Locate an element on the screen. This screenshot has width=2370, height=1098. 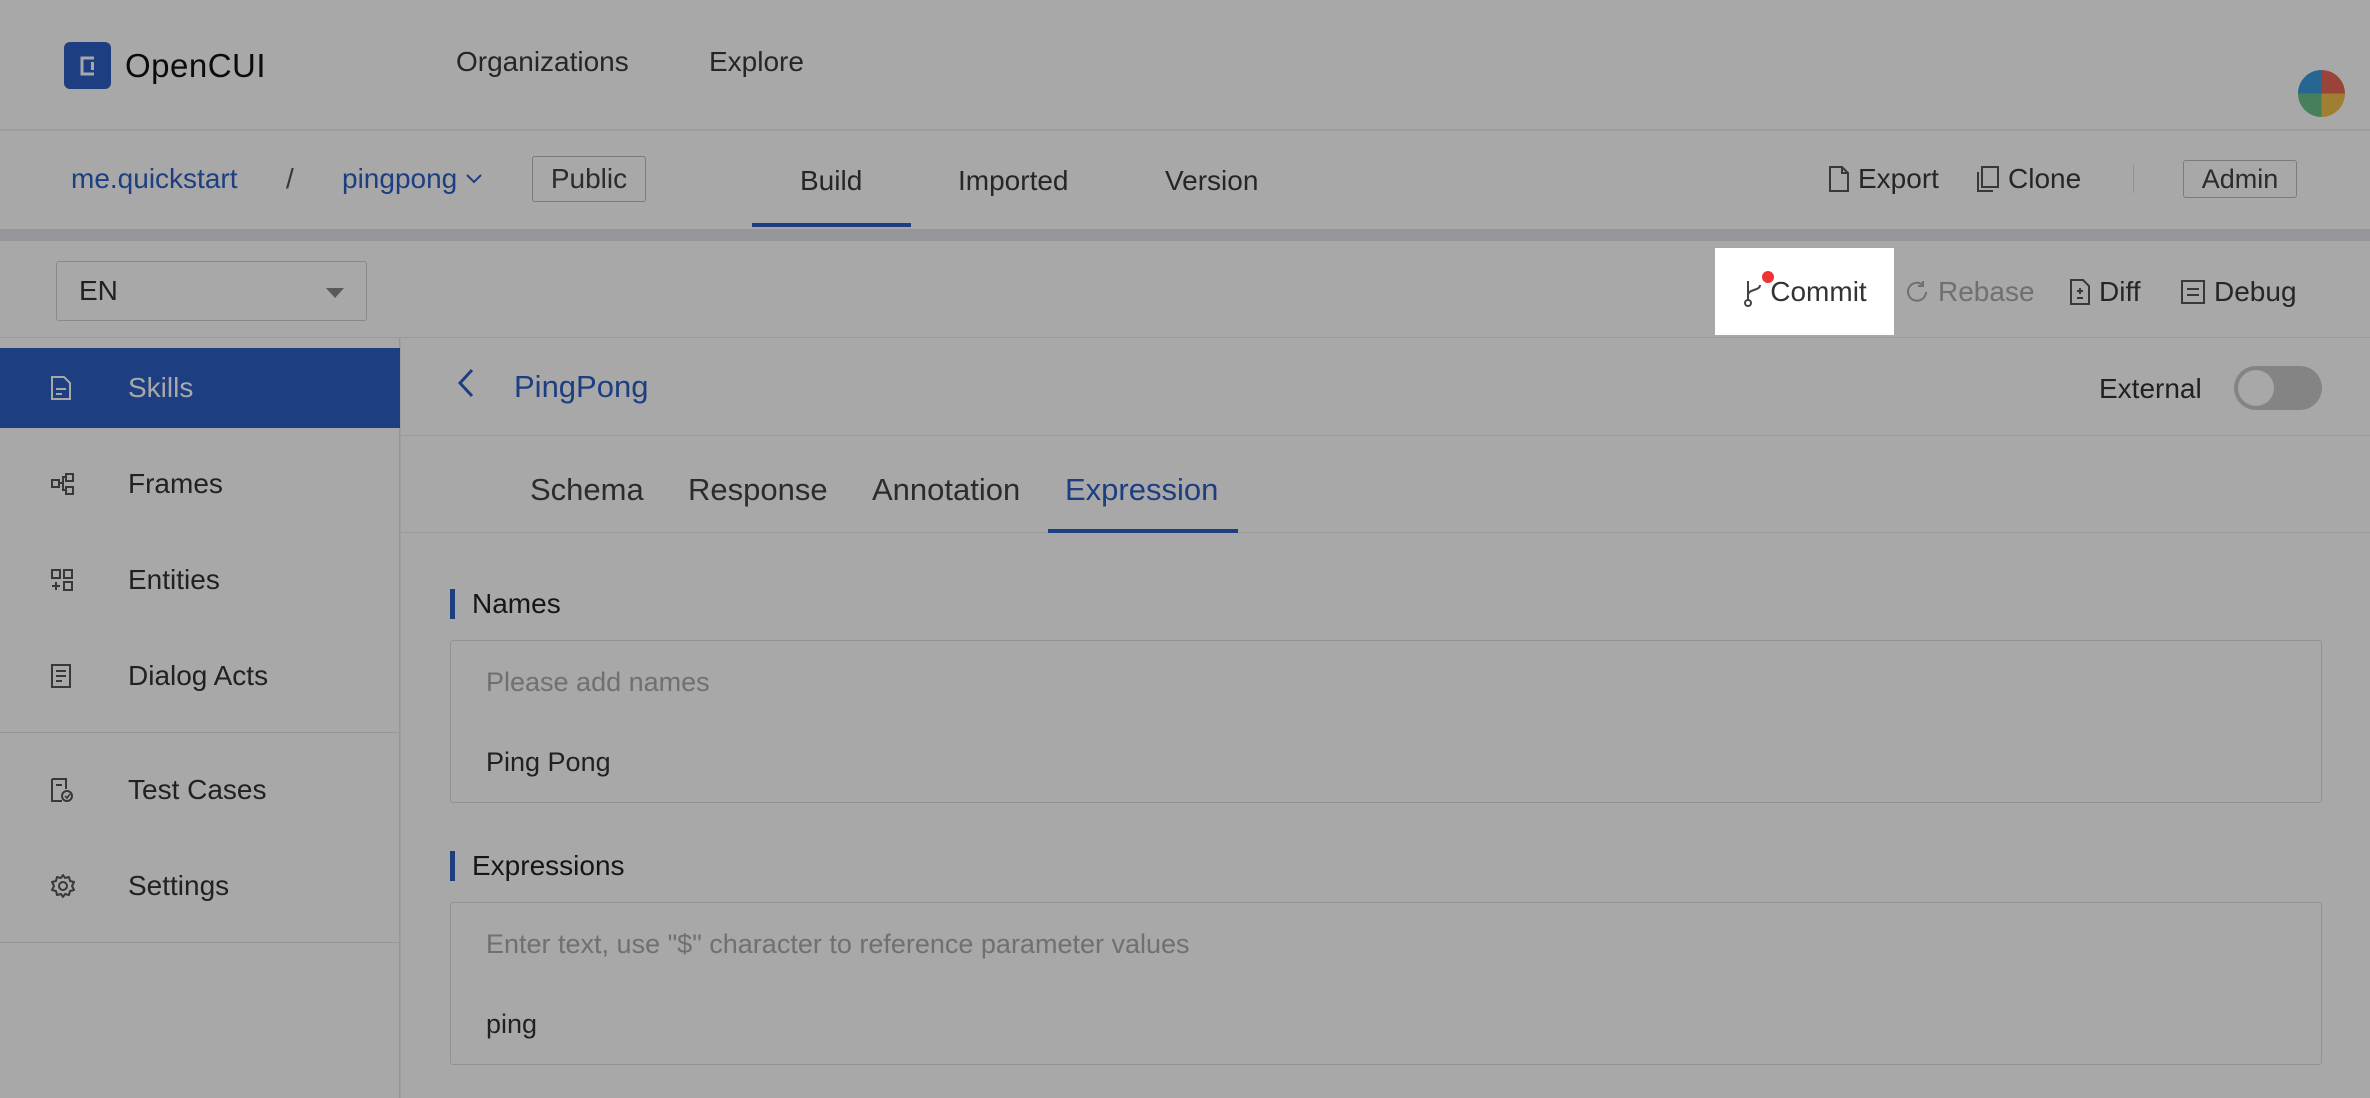
commit-button: Commit is located at coordinates (1804, 291).